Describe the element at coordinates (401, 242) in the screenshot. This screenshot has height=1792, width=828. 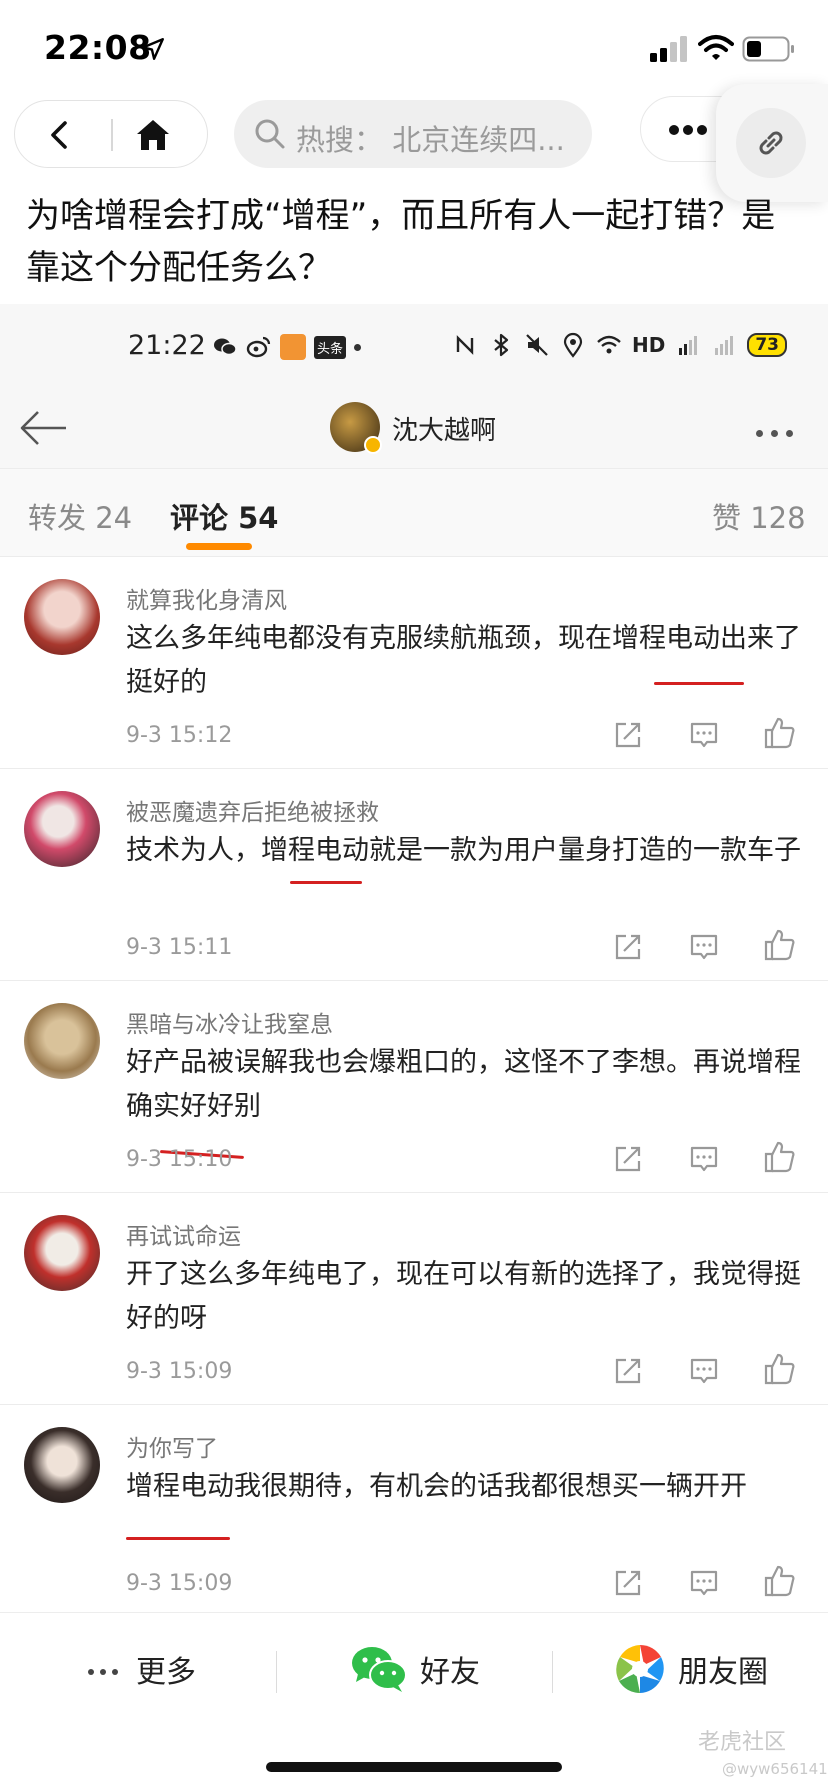
I see `post-question: 为啥增程会打成“增程”，而且所有人一起打错？是靠这个分配任务么？` at that location.